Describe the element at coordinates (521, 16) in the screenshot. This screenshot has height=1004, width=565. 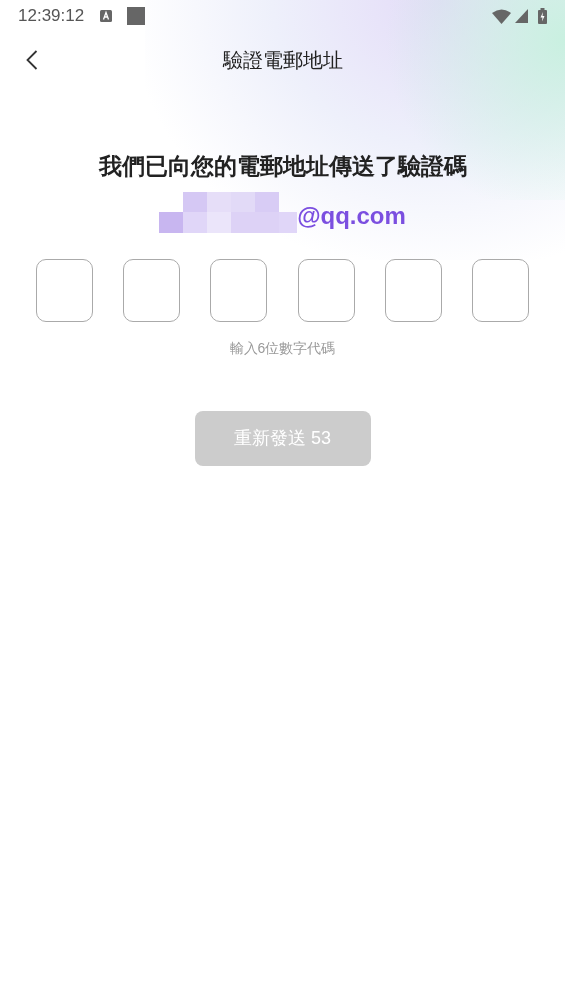
I see `signal-icon` at that location.